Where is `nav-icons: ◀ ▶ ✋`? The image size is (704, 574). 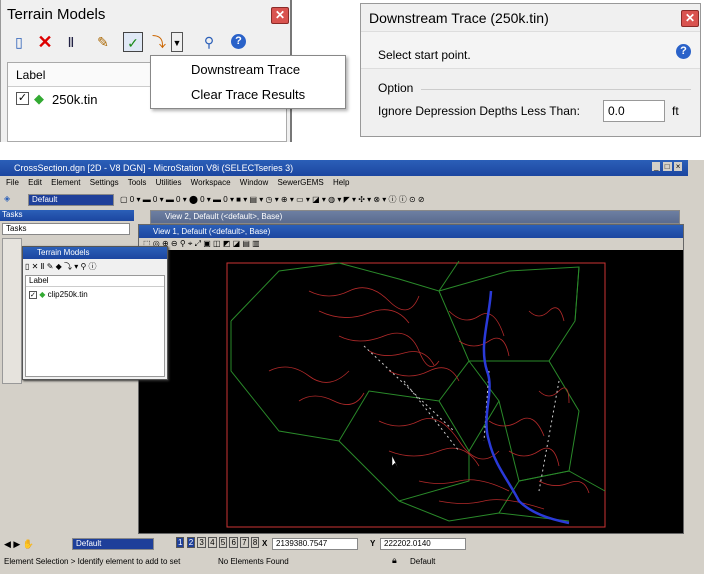
nav-icons: ◀ ▶ ✋ is located at coordinates (19, 544).